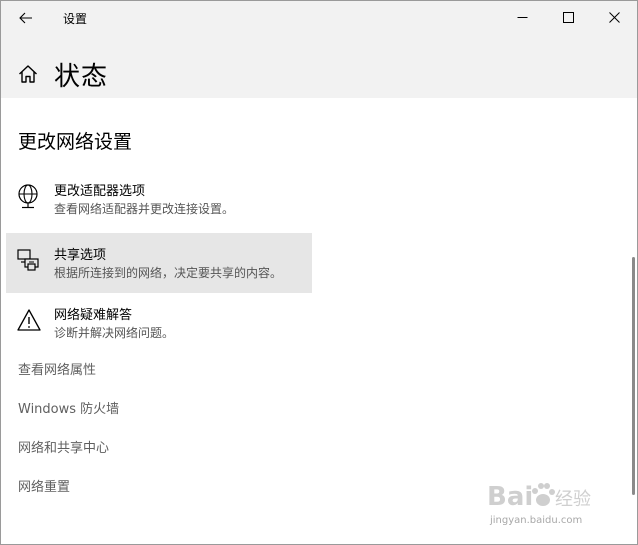  What do you see at coordinates (80, 255) in the screenshot?
I see `option-title: 共享选项` at bounding box center [80, 255].